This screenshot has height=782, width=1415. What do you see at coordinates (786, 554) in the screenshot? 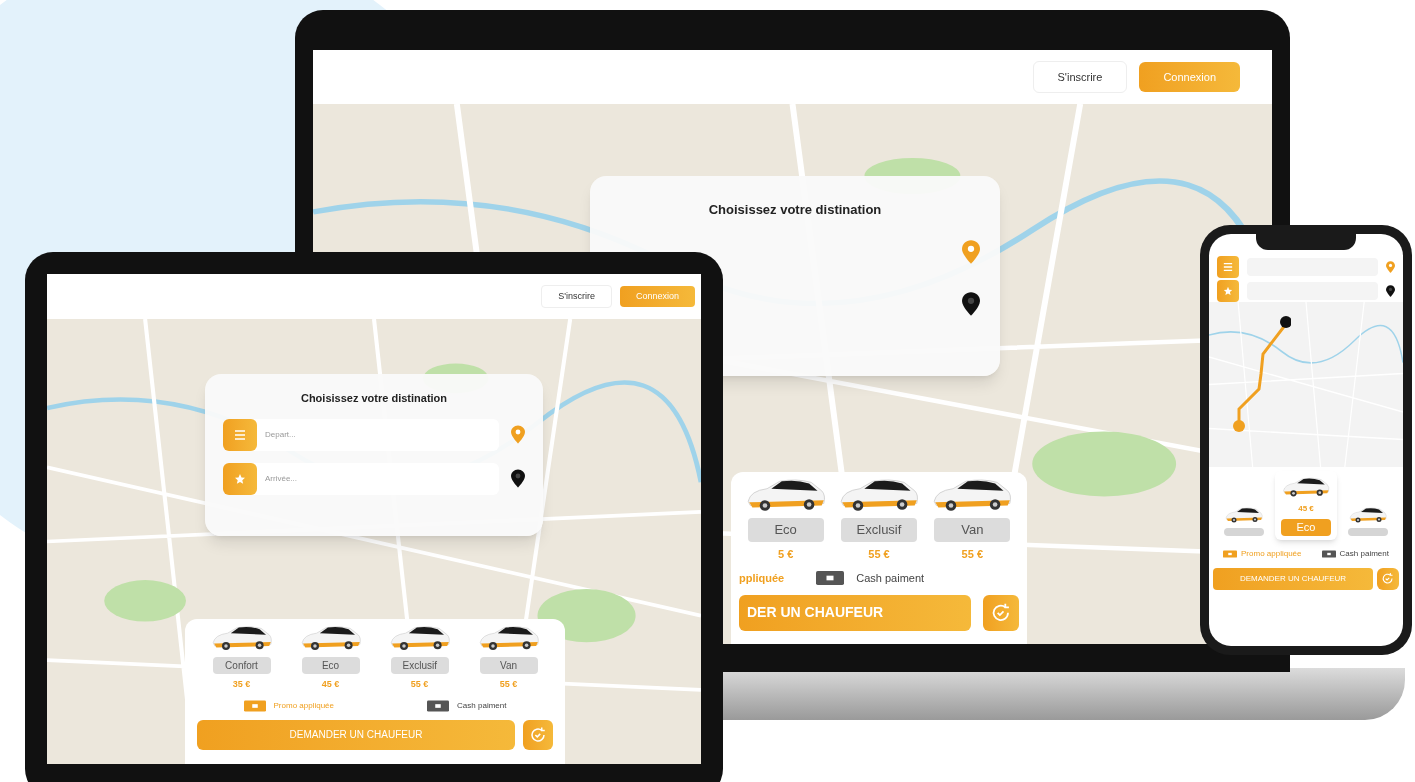
I see `price-text: 5 €` at bounding box center [786, 554].